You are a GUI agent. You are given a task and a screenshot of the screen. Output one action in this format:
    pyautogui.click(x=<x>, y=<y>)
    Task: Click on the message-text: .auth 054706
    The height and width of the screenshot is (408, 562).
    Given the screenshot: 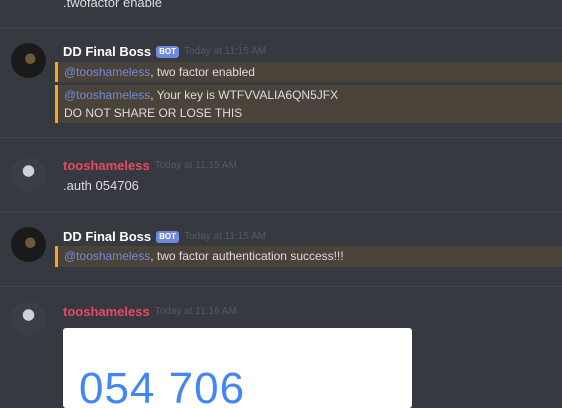 What is the action you would take?
    pyautogui.click(x=101, y=185)
    